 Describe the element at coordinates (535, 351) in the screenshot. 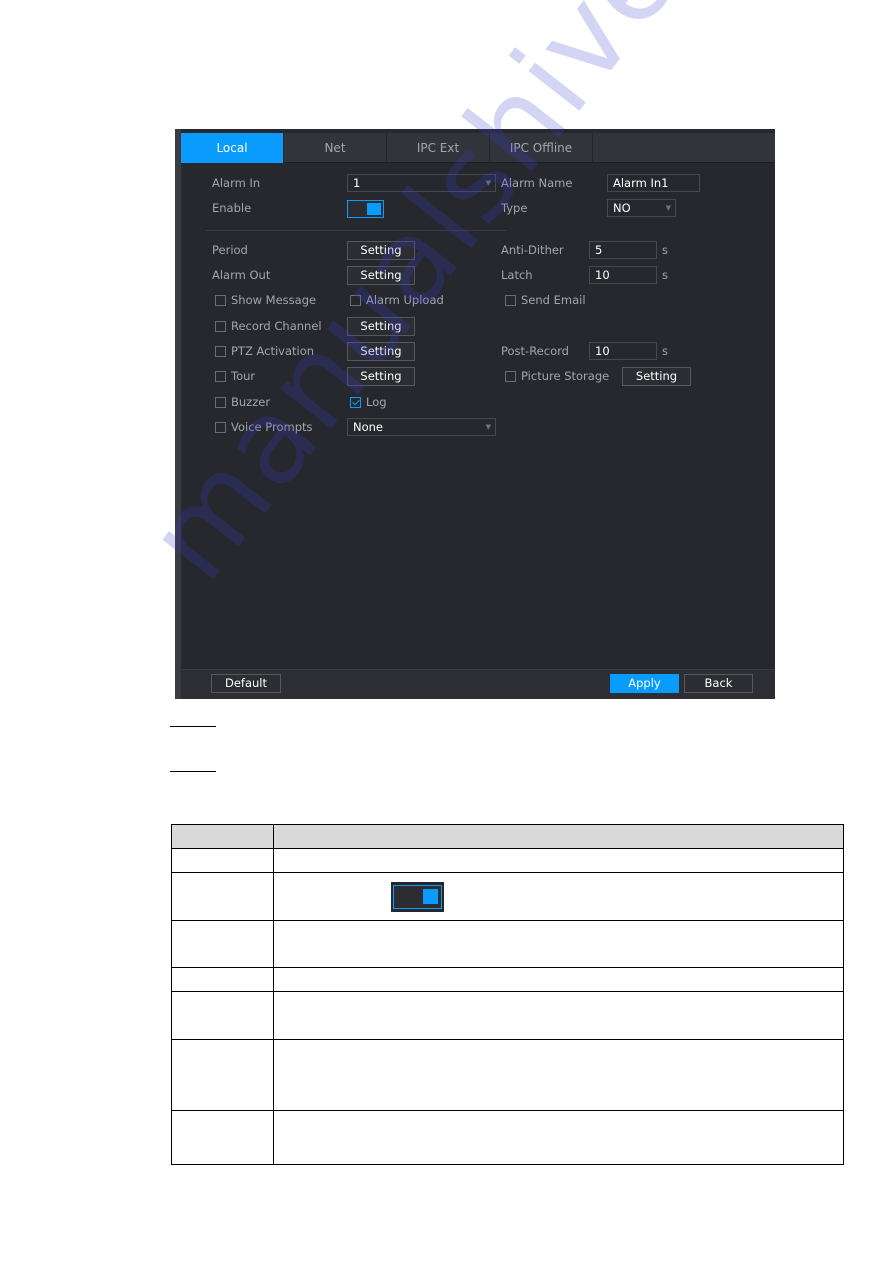

I see `post-record-label: Post-Record` at that location.